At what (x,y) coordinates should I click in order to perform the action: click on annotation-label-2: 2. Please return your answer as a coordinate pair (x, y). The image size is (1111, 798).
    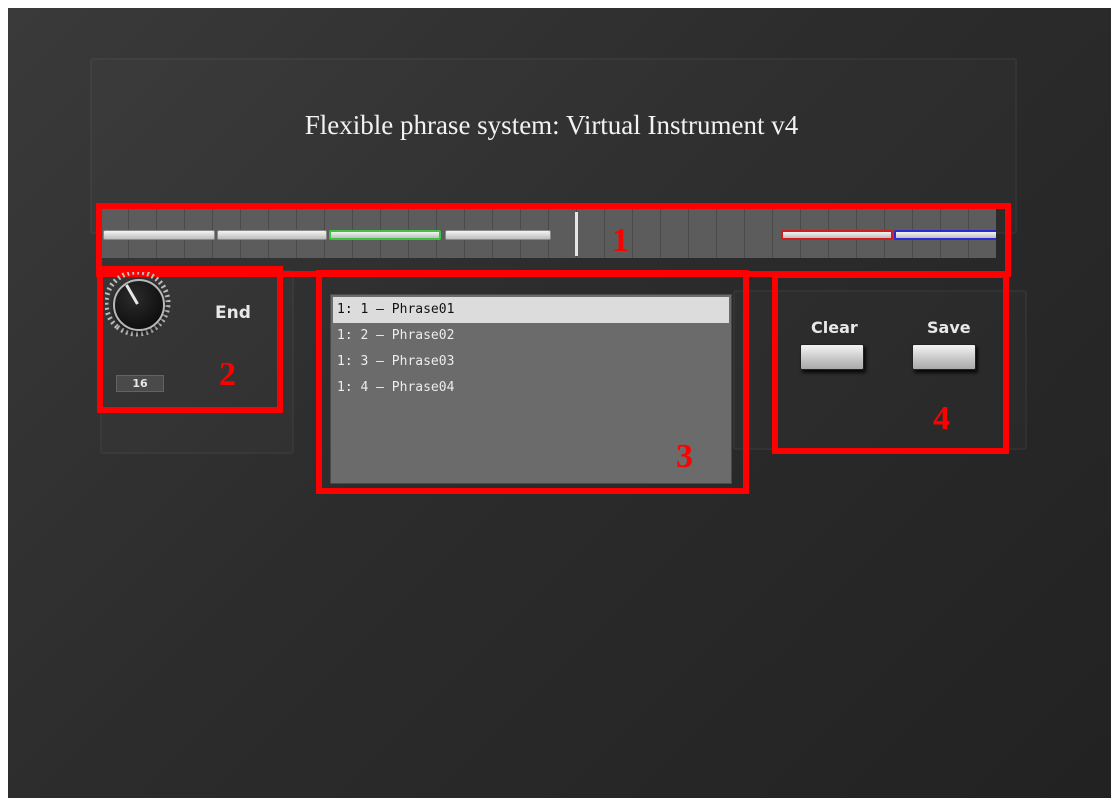
    Looking at the image, I should click on (227, 374).